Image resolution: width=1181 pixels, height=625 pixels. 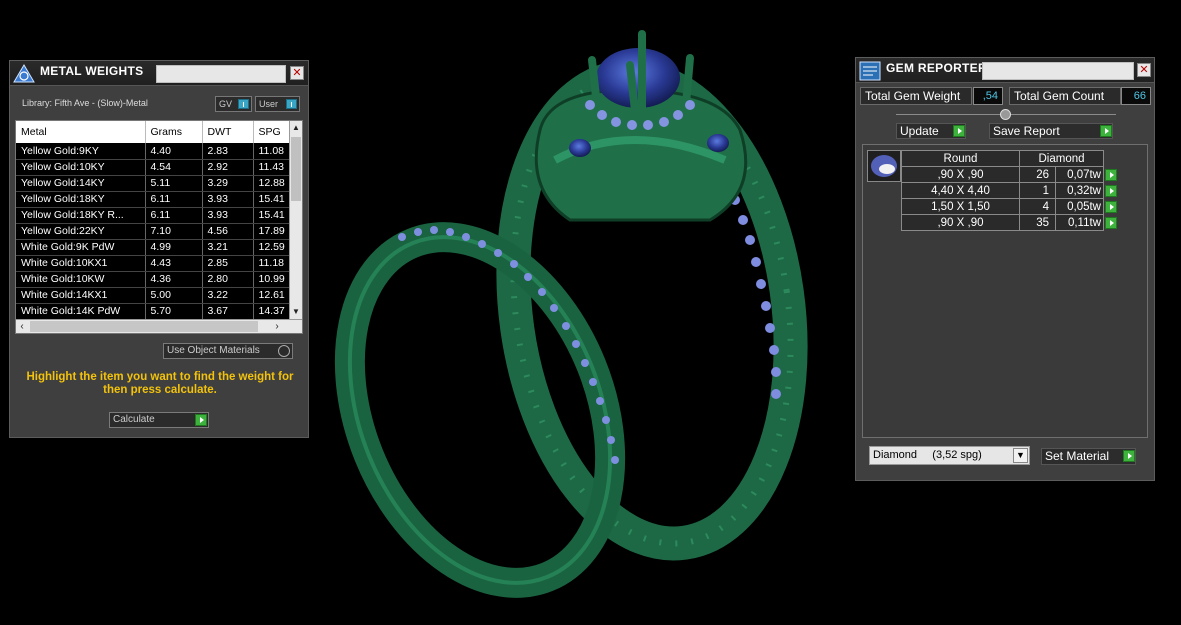 I want to click on table-row: White Gold:9K PdW 4.99 3.21 12.59, so click(x=153, y=247).